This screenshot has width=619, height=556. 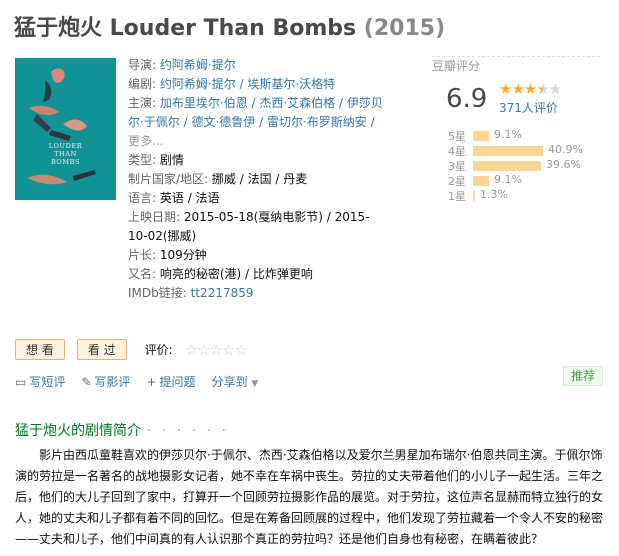 I want to click on rating-stars: ★★★★★, so click(x=530, y=89).